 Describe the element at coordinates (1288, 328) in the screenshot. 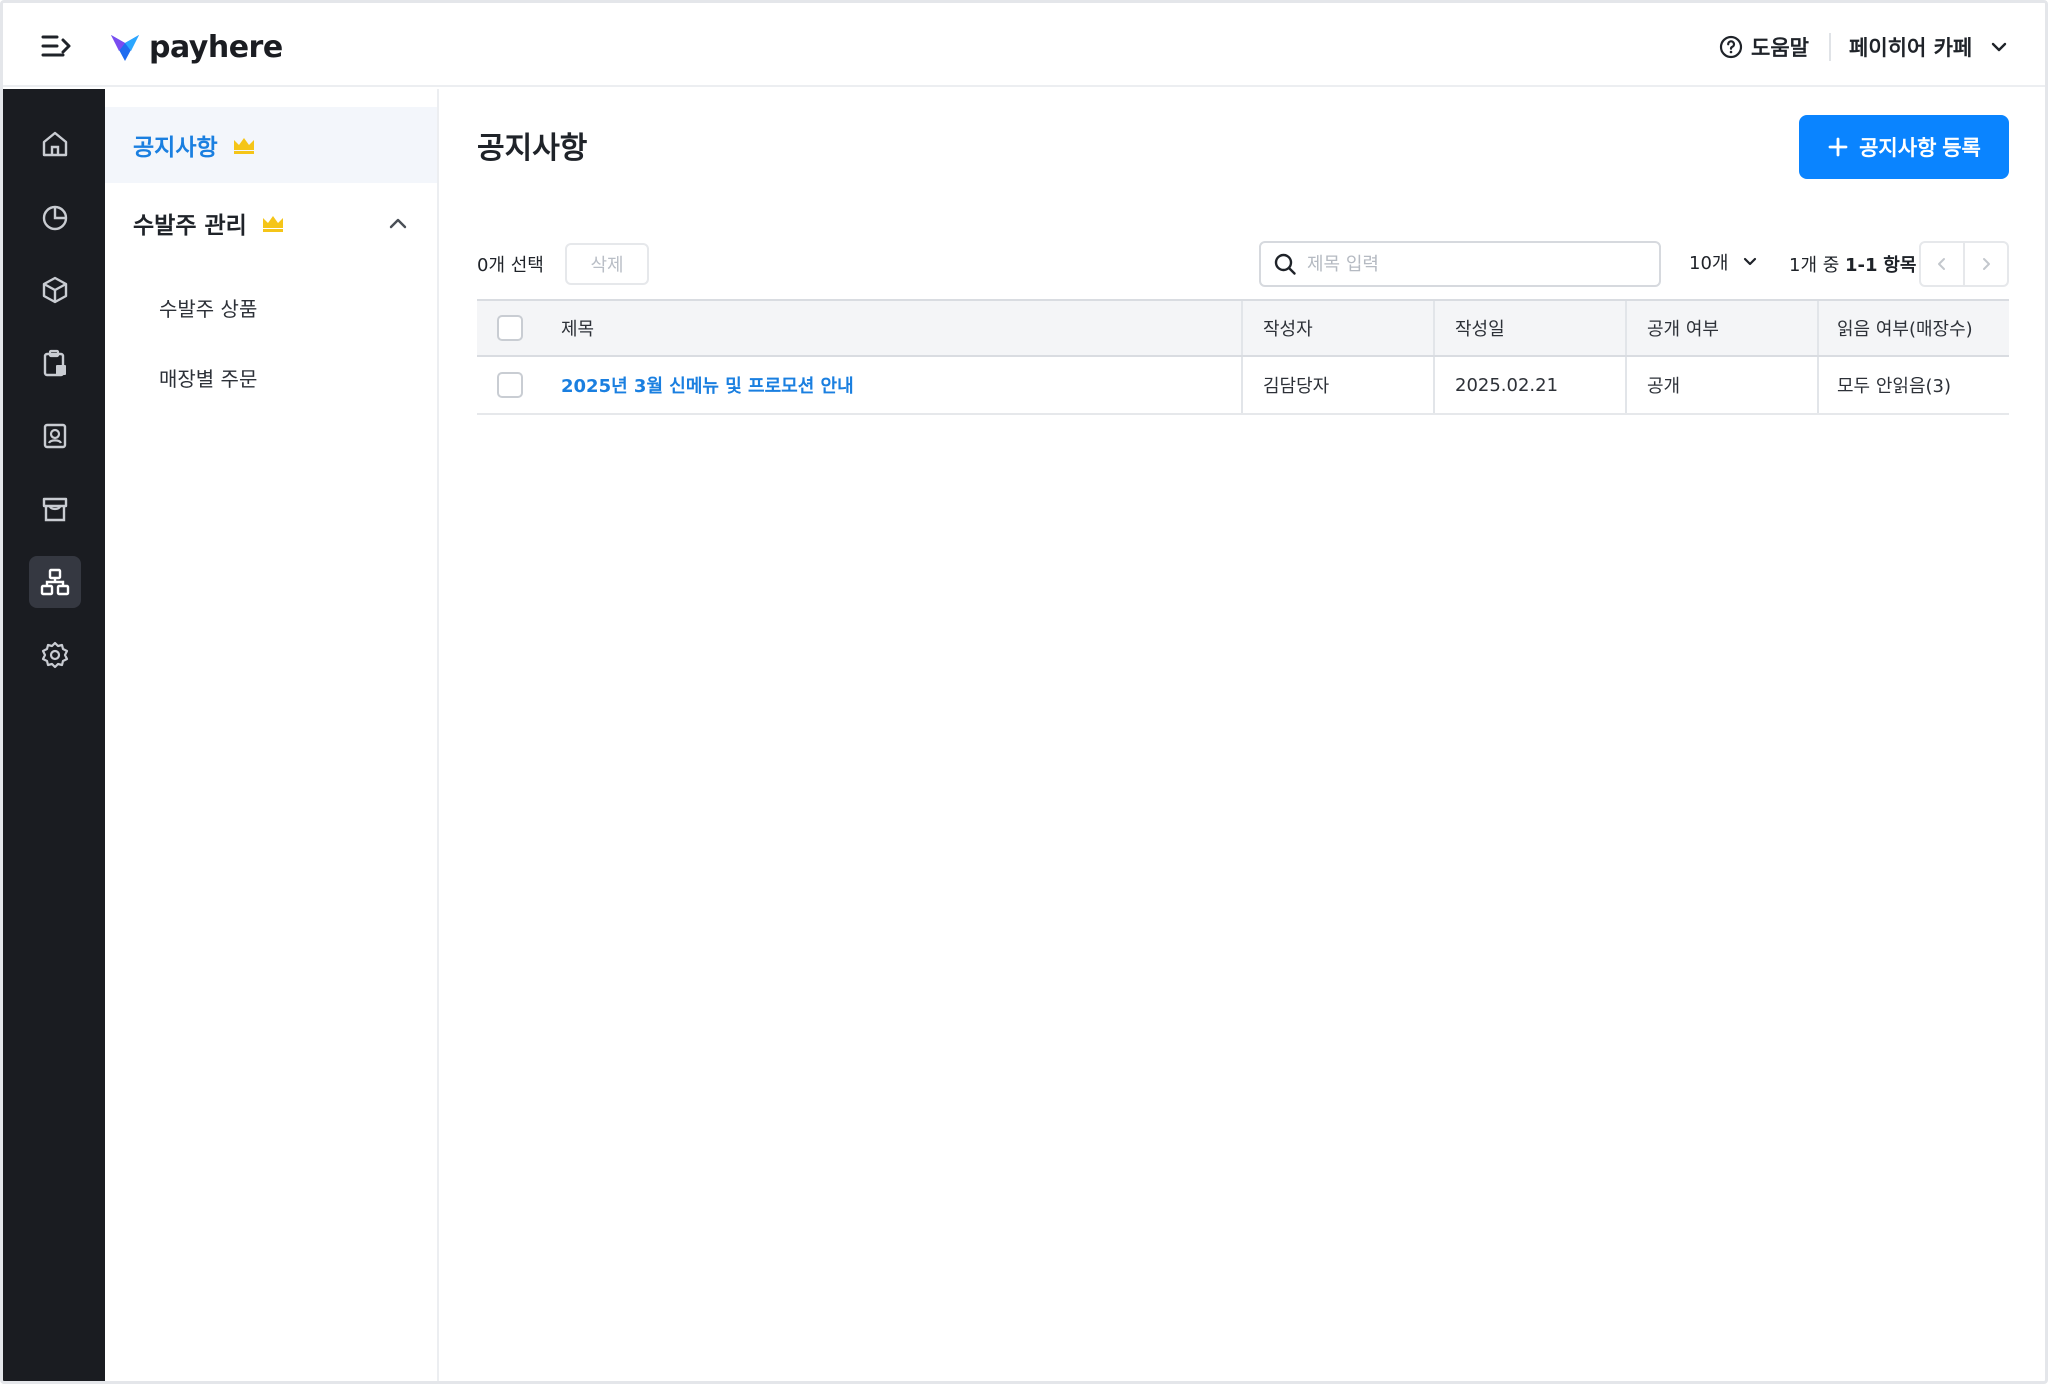

I see `column-header-author: 작성자` at that location.